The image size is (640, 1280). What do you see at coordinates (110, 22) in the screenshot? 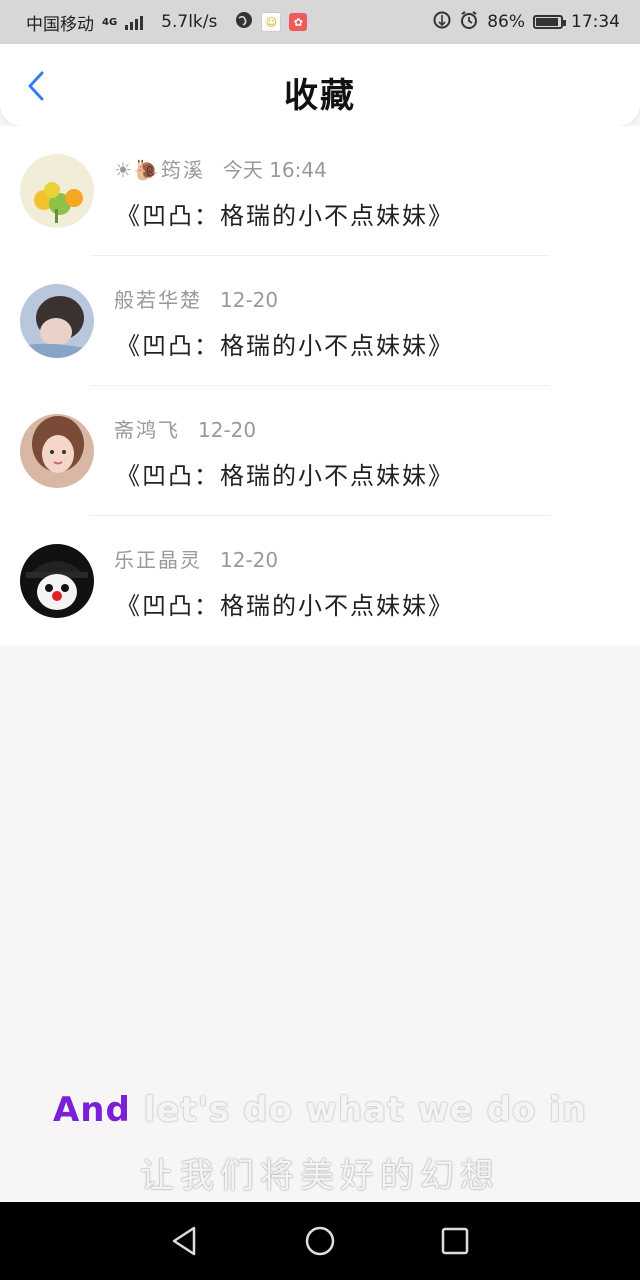
I see `network-type: 4G` at bounding box center [110, 22].